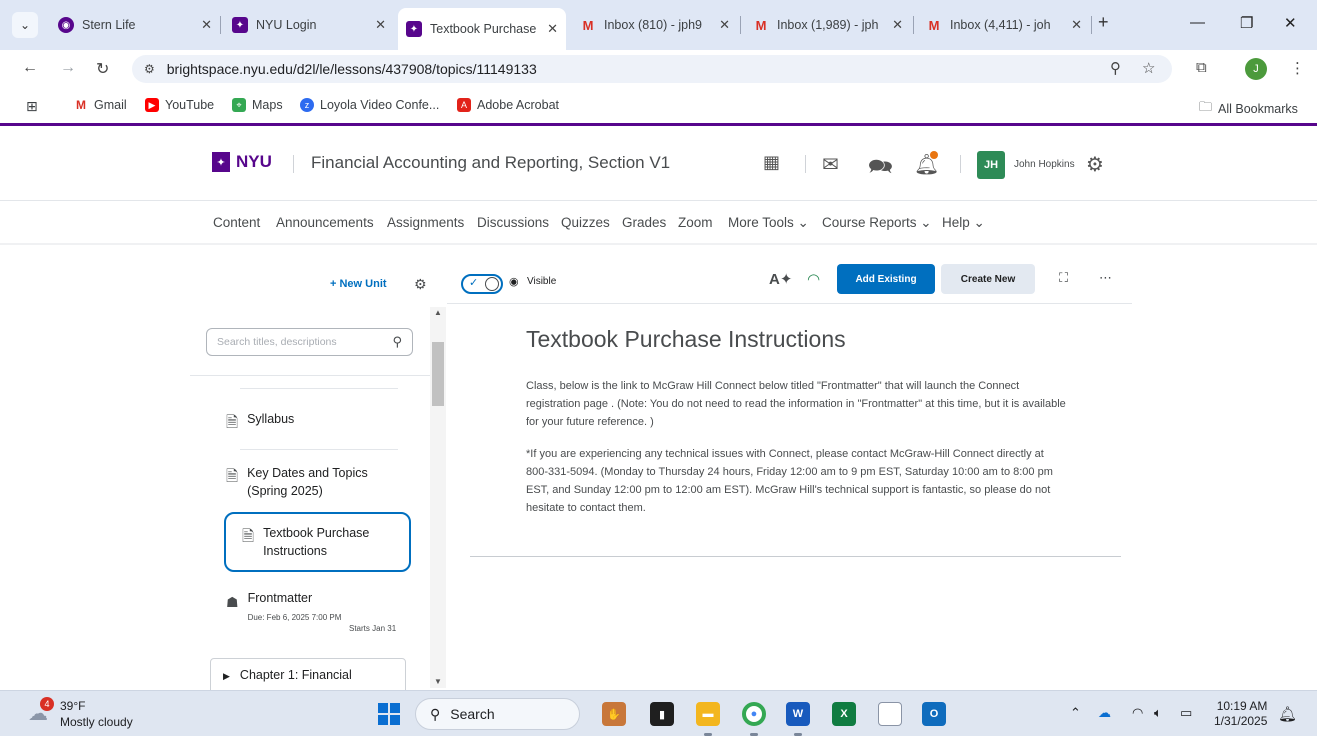  Describe the element at coordinates (1201, 67) in the screenshot. I see `extensions-icon: ⧉` at that location.